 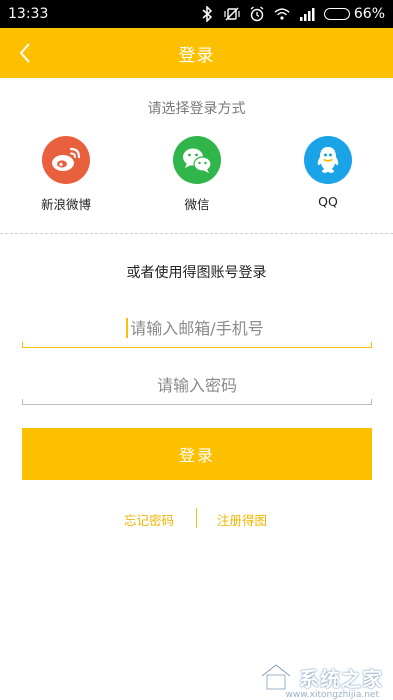 What do you see at coordinates (66, 160) in the screenshot?
I see `weibo-icon` at bounding box center [66, 160].